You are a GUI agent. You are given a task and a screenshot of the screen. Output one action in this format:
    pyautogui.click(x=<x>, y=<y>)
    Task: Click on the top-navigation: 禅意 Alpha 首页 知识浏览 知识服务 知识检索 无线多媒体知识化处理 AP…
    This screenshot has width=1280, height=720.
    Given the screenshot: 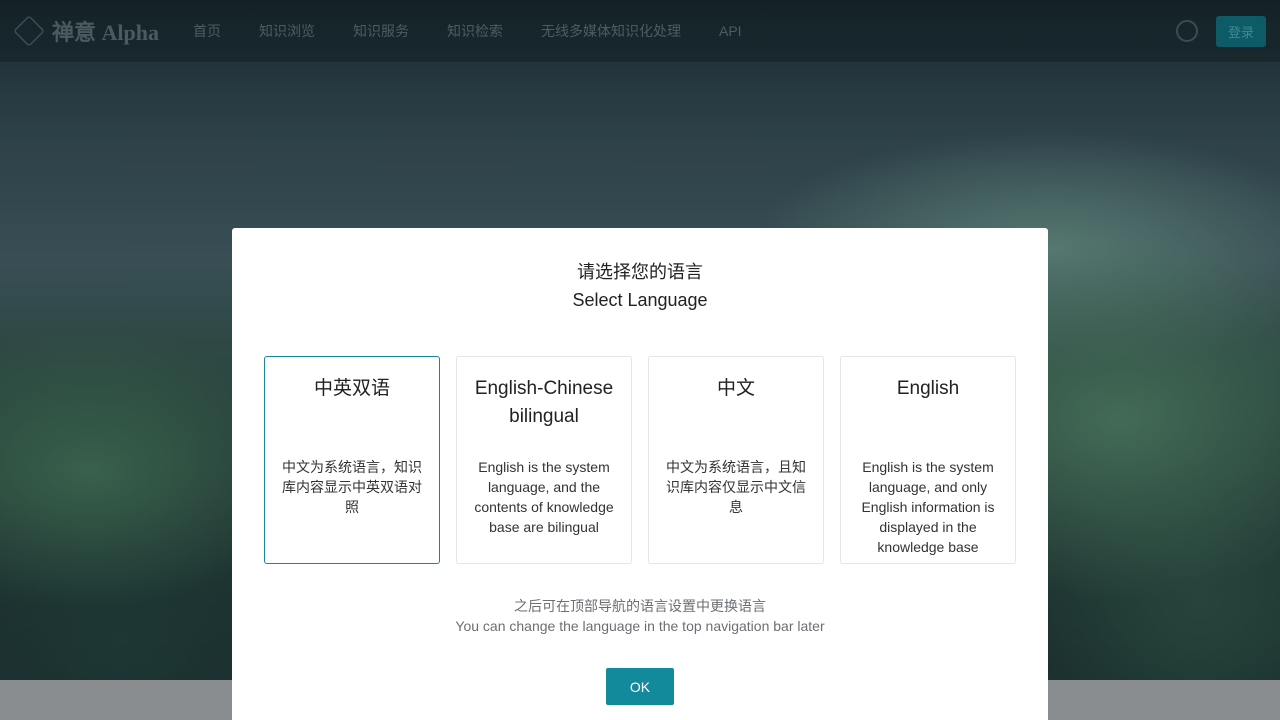 What is the action you would take?
    pyautogui.click(x=640, y=31)
    